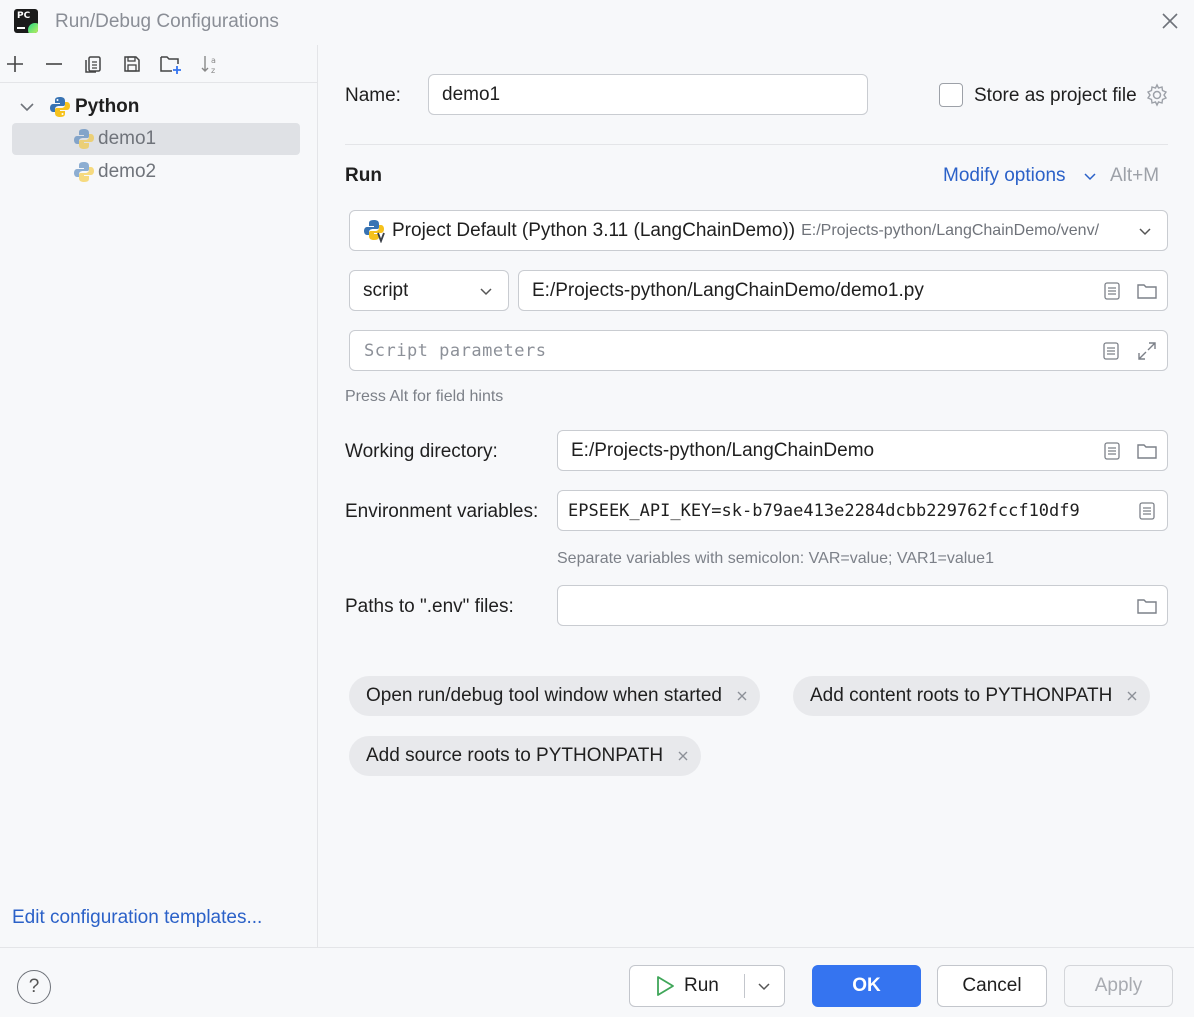  I want to click on tree-item-demo1: demo1, so click(156, 139).